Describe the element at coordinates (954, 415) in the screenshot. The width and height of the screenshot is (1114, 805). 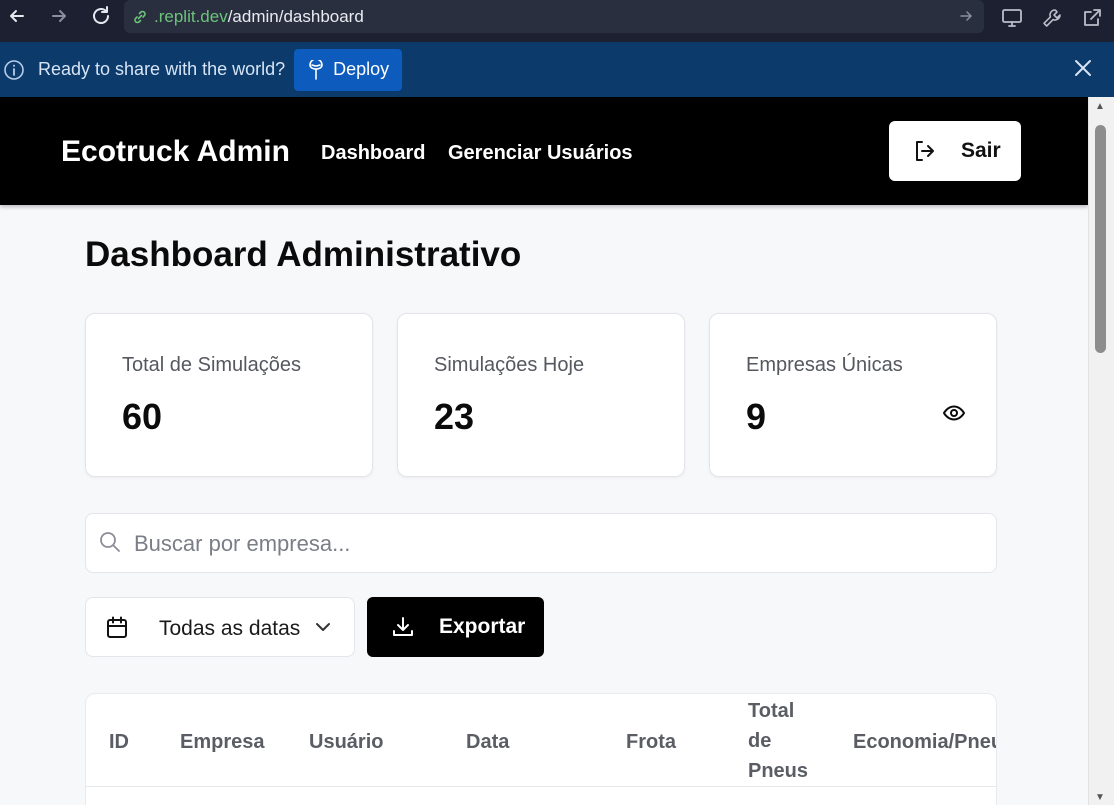
I see `eye-icon` at that location.